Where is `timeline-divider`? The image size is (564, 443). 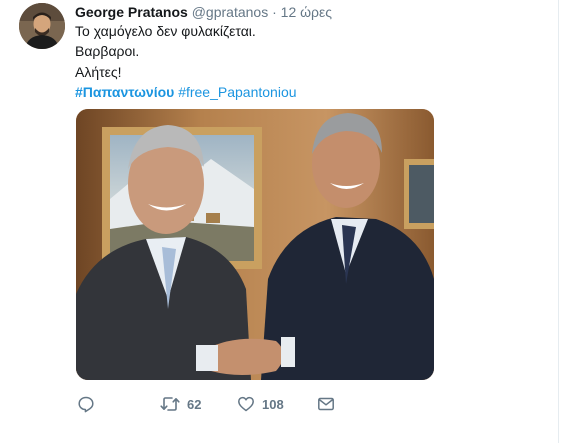
timeline-divider is located at coordinates (558, 221).